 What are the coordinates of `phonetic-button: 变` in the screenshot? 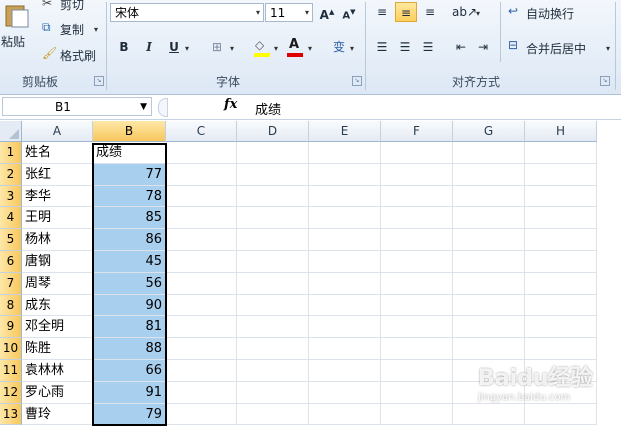 It's located at (339, 47).